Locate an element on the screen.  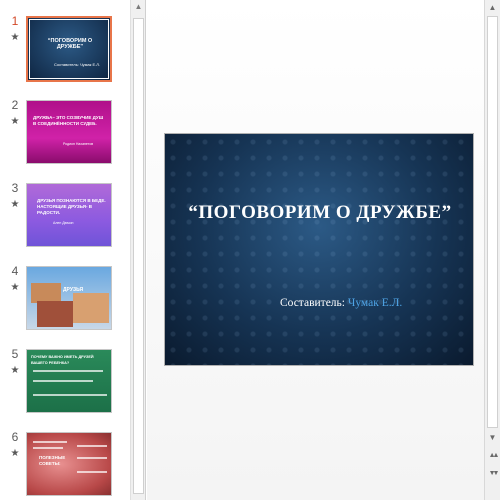
author-name: Чумак Е.Л. is located at coordinates (375, 303).